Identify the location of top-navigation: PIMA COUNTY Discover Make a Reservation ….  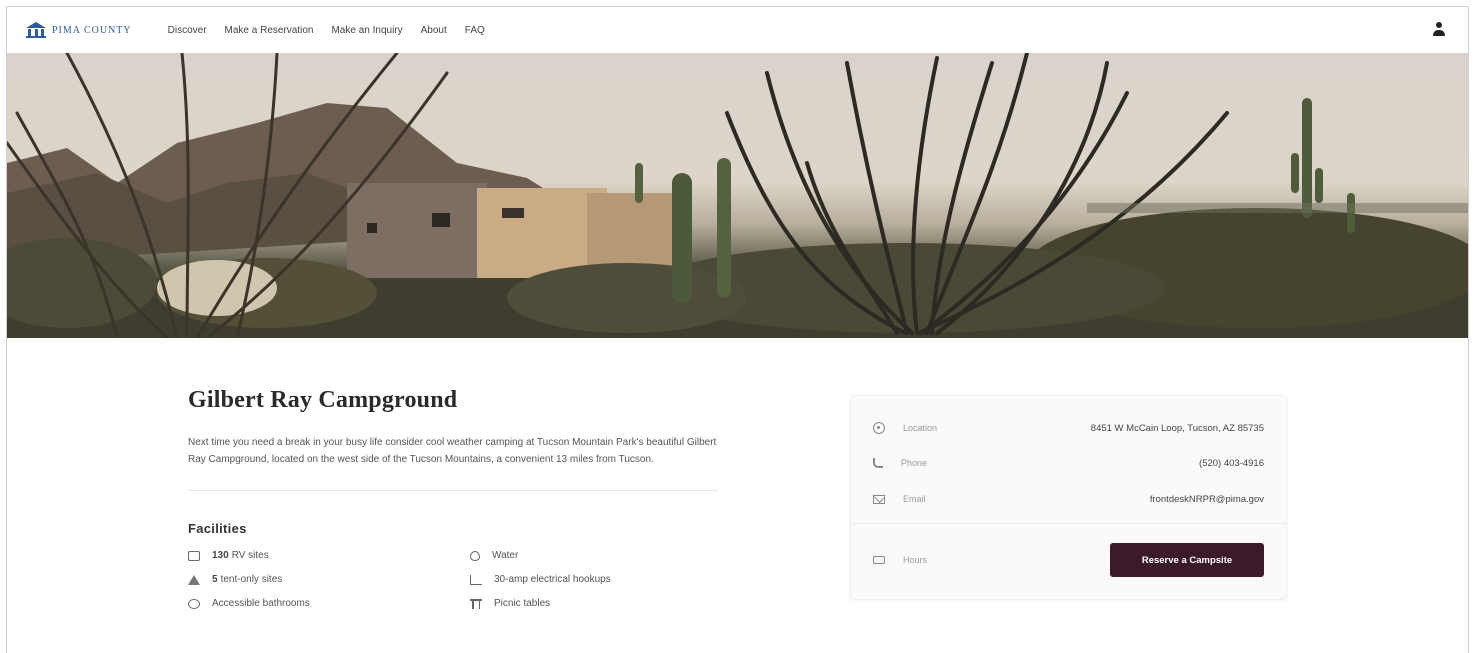
(737, 30).